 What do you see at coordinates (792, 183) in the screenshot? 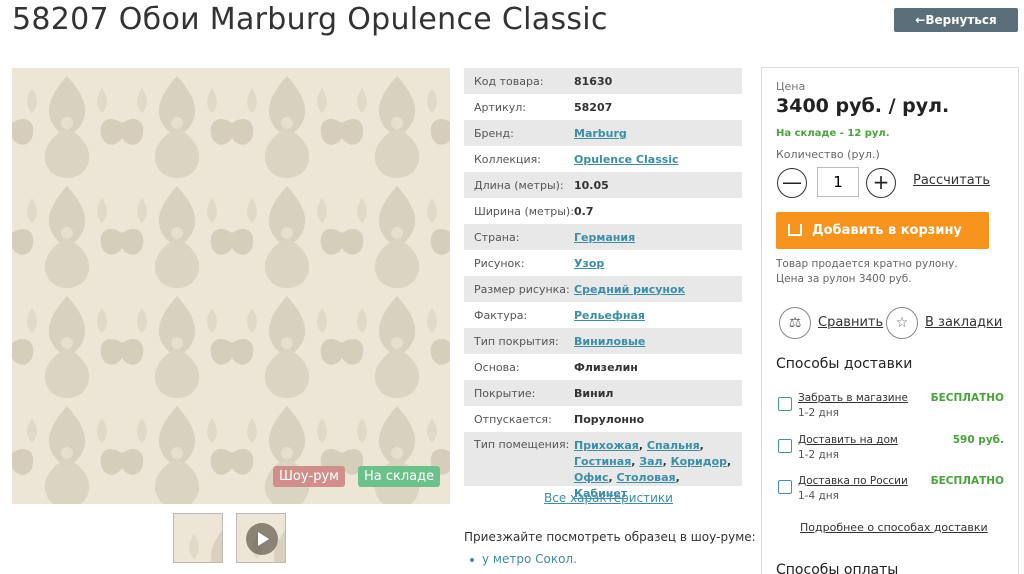
I see `quantity-decrease-button: —` at bounding box center [792, 183].